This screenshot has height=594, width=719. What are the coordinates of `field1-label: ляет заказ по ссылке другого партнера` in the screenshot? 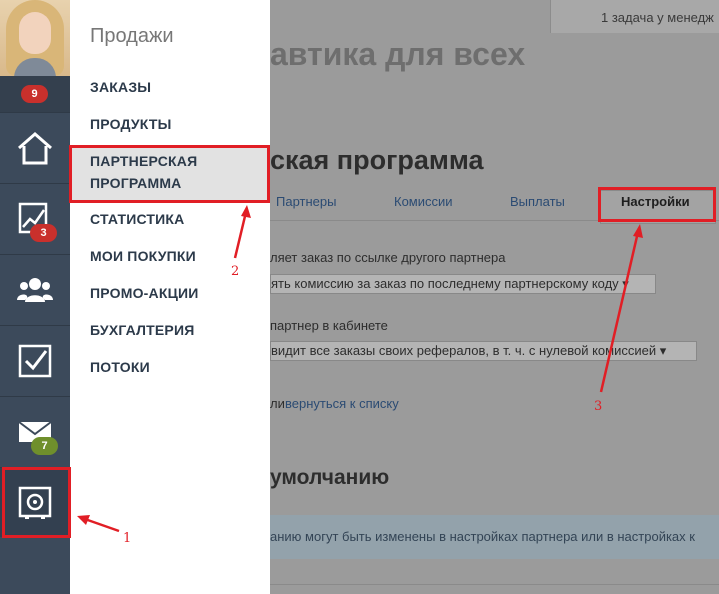 It's located at (388, 257).